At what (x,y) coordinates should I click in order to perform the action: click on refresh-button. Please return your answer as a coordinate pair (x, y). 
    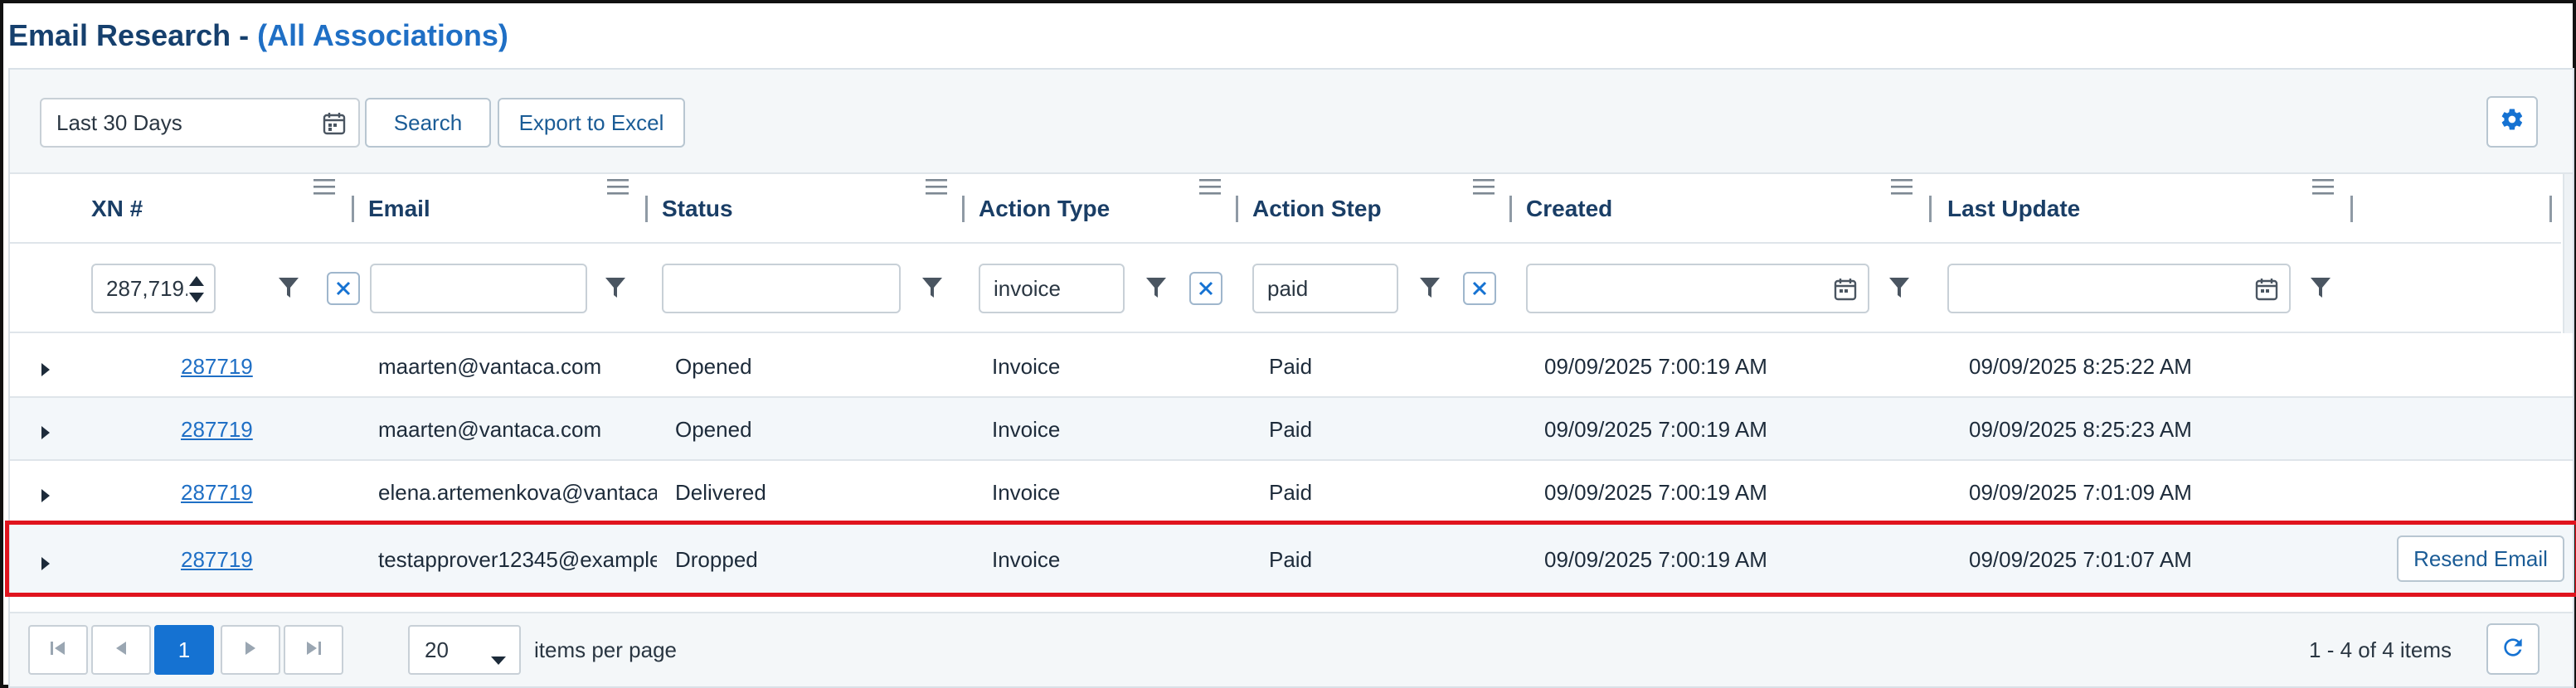
    Looking at the image, I should click on (2513, 649).